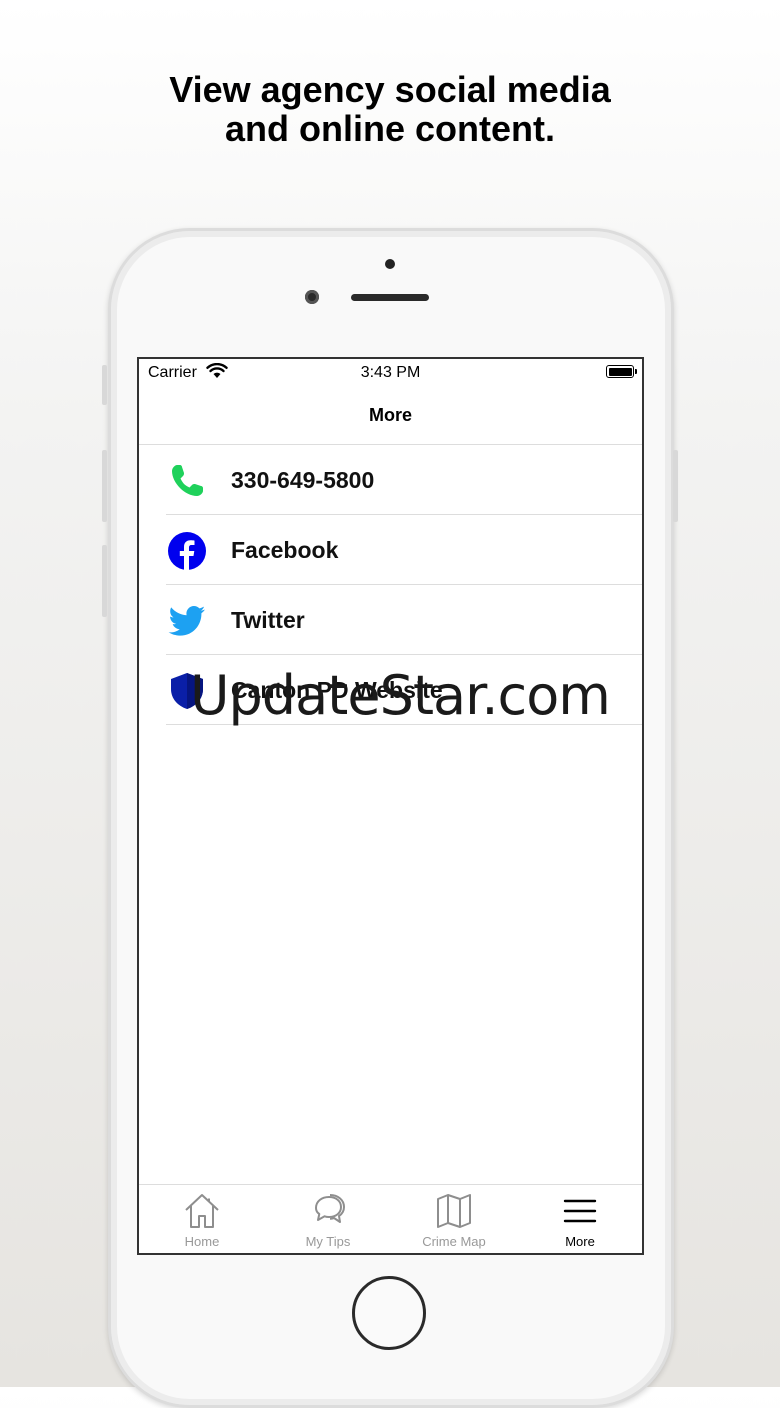  I want to click on list-item-phone: 330-649-5800, so click(390, 480).